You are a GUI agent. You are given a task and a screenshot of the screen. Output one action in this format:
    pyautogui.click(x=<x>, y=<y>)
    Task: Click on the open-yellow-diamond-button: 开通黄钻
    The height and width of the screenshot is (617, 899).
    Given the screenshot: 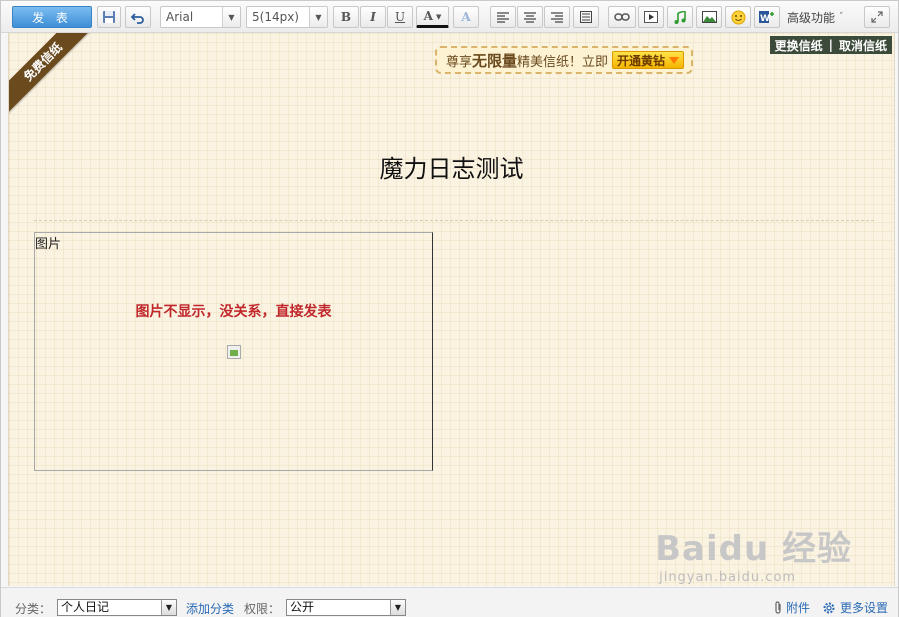 What is the action you would take?
    pyautogui.click(x=648, y=60)
    